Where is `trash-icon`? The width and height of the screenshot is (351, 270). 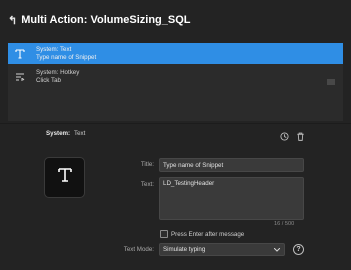 trash-icon is located at coordinates (300, 137).